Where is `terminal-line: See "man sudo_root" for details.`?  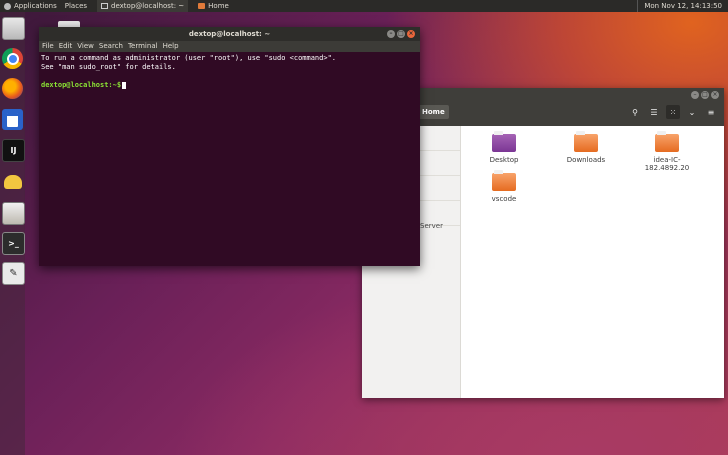 terminal-line: See "man sudo_root" for details. is located at coordinates (108, 67).